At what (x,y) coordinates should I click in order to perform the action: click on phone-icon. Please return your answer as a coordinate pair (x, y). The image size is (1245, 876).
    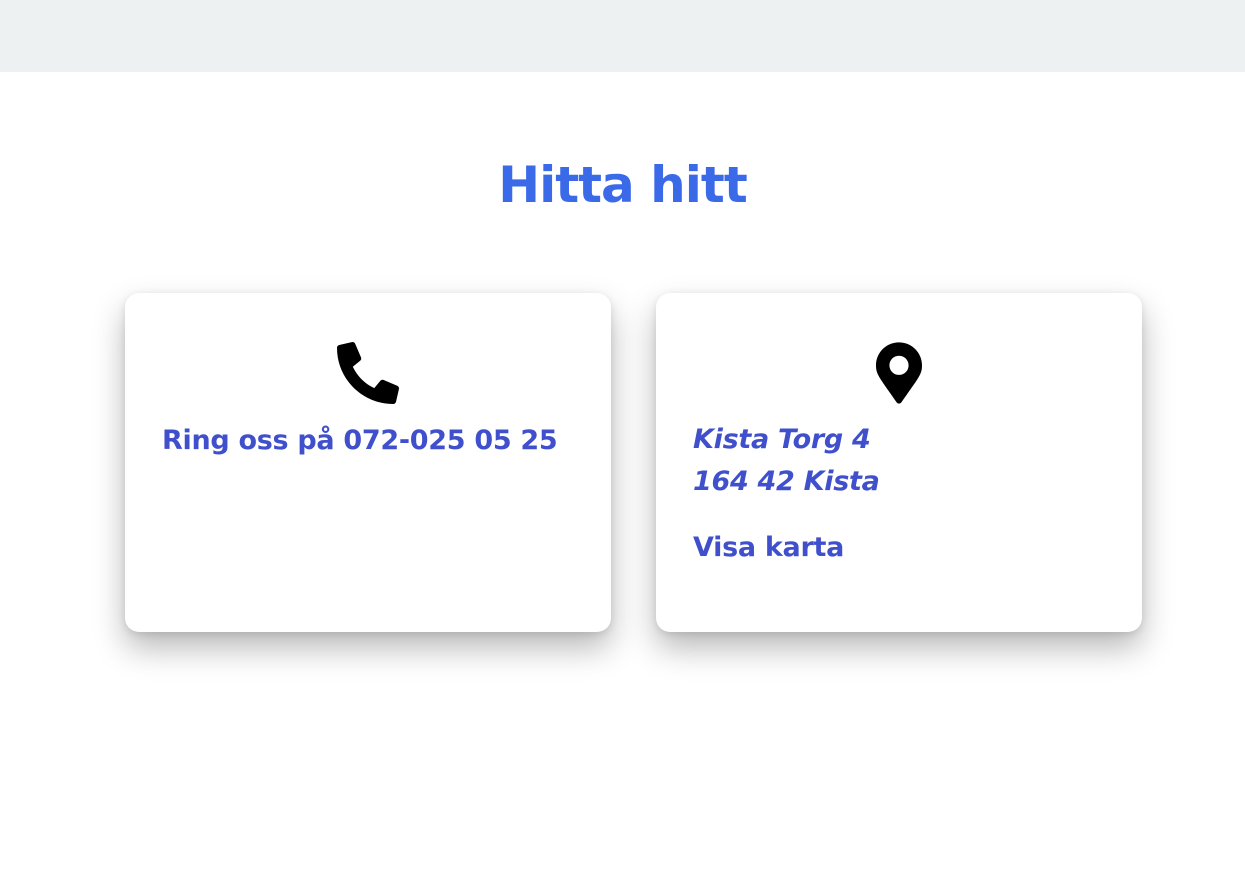
    Looking at the image, I should click on (368, 373).